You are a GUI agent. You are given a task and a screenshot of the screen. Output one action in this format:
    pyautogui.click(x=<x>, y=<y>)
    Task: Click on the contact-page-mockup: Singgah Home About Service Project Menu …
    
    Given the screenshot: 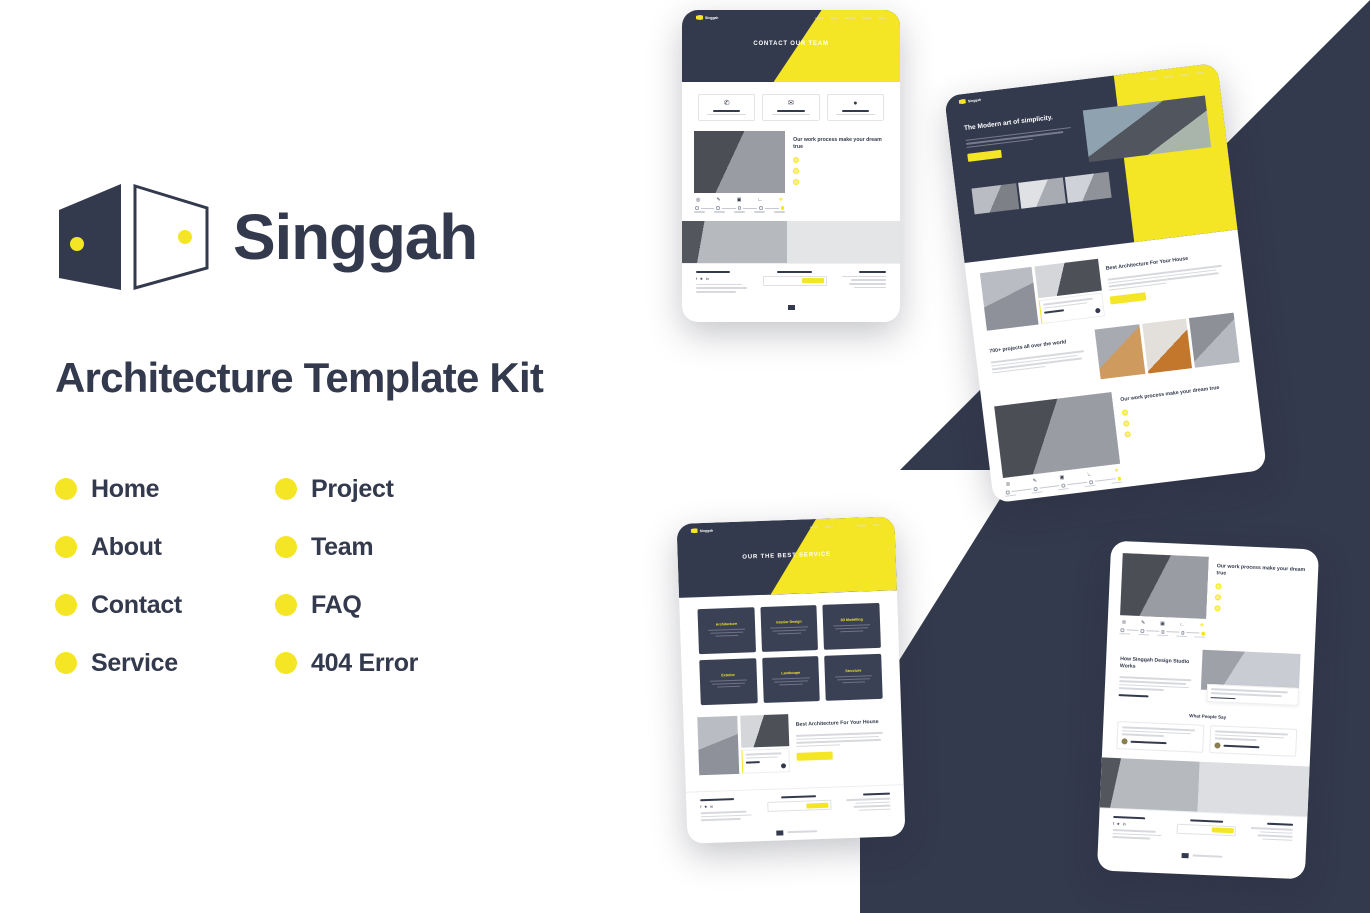 What is the action you would take?
    pyautogui.click(x=791, y=166)
    